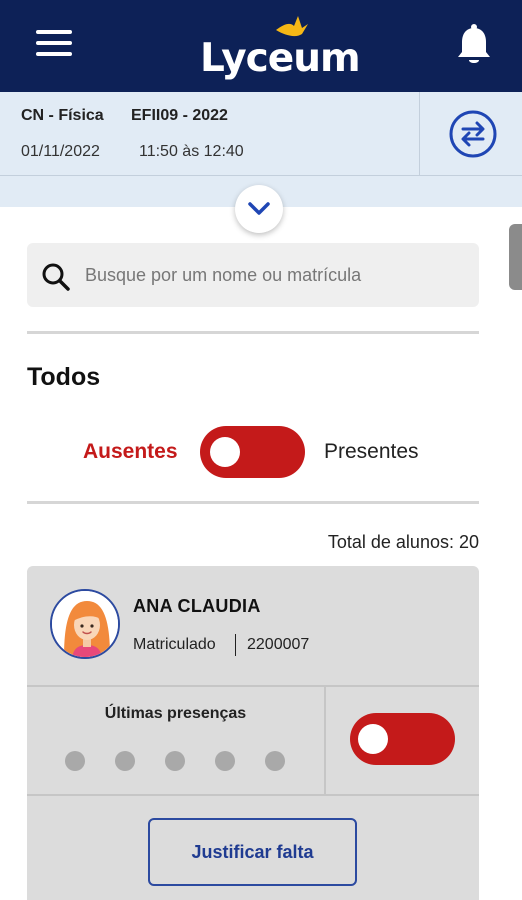 This screenshot has height=900, width=522. Describe the element at coordinates (292, 26) in the screenshot. I see `bird-logo-icon` at that location.